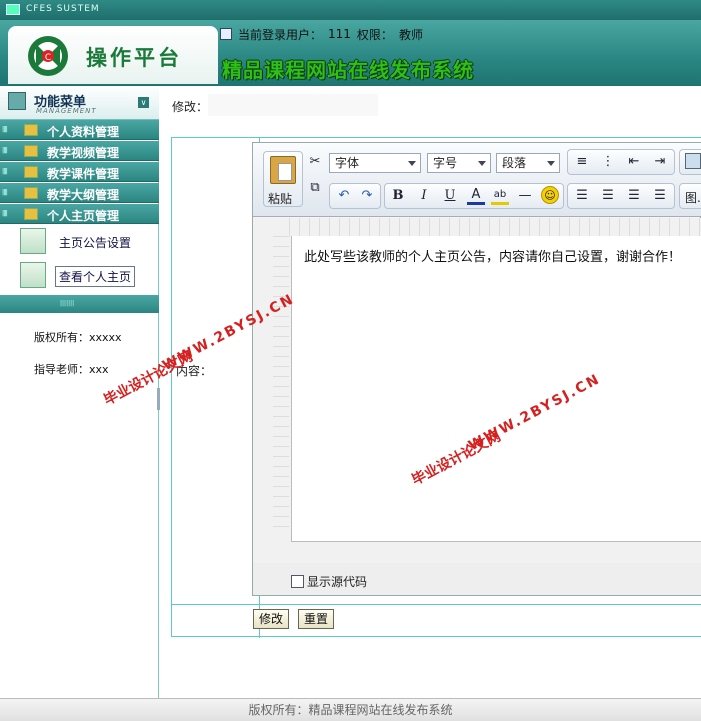 Image resolution: width=701 pixels, height=721 pixels. Describe the element at coordinates (450, 196) in the screenshot. I see `underline-icon: U` at that location.